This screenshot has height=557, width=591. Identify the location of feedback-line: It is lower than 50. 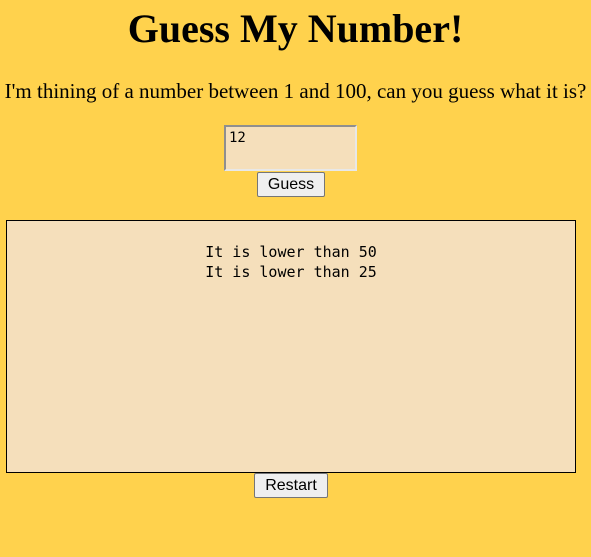
(291, 252).